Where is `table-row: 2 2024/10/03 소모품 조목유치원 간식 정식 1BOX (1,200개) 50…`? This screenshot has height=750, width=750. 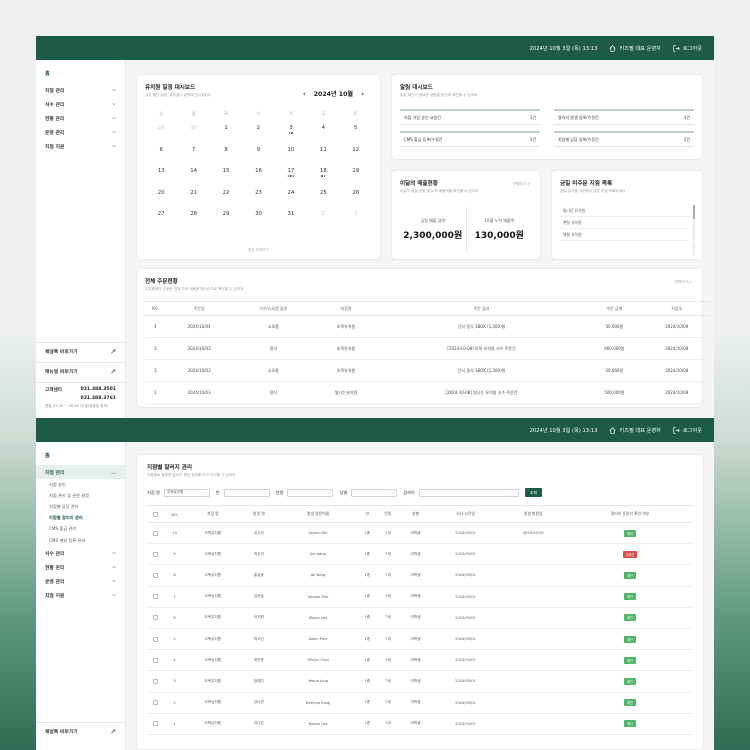 table-row: 2 2024/10/03 소모품 조목유치원 간식 정식 1BOX (1,200개) 50… is located at coordinates (427, 370).